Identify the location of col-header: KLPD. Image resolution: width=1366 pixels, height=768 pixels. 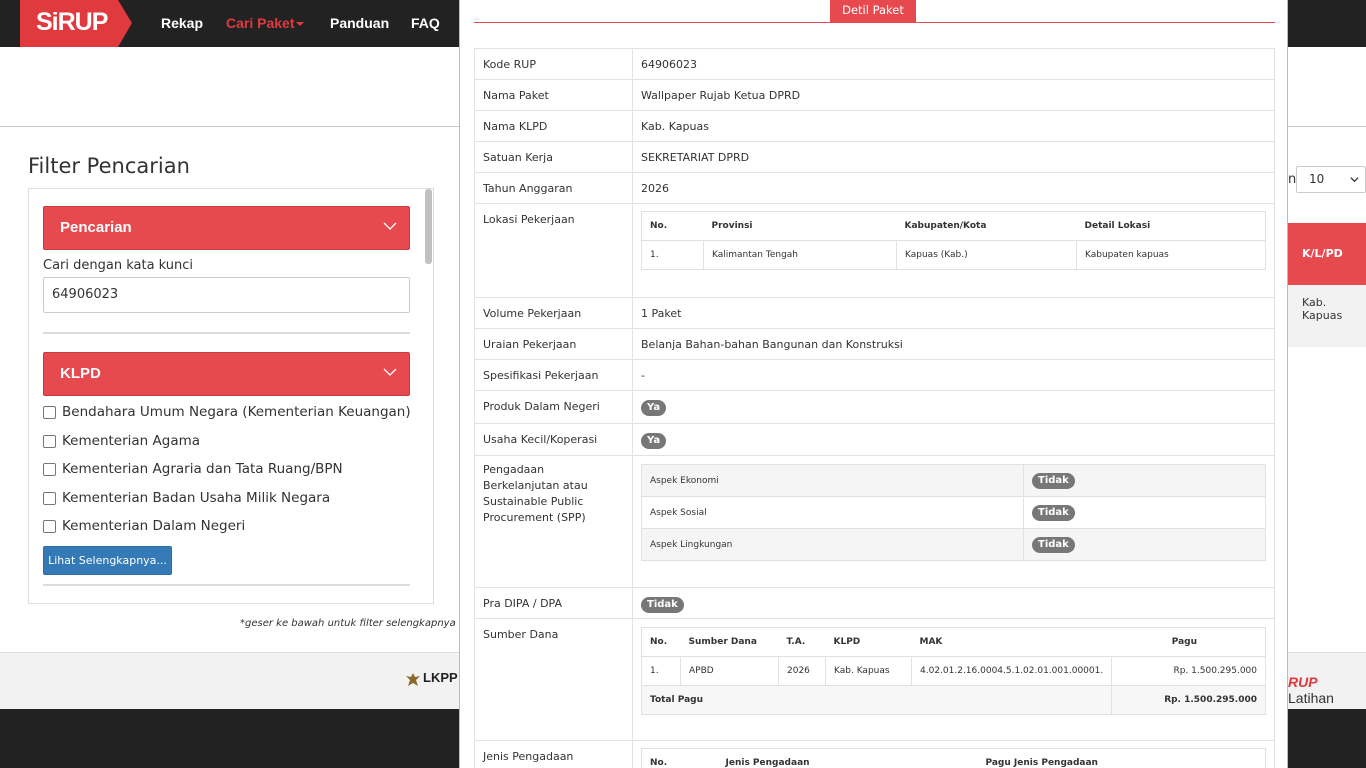
(868, 642).